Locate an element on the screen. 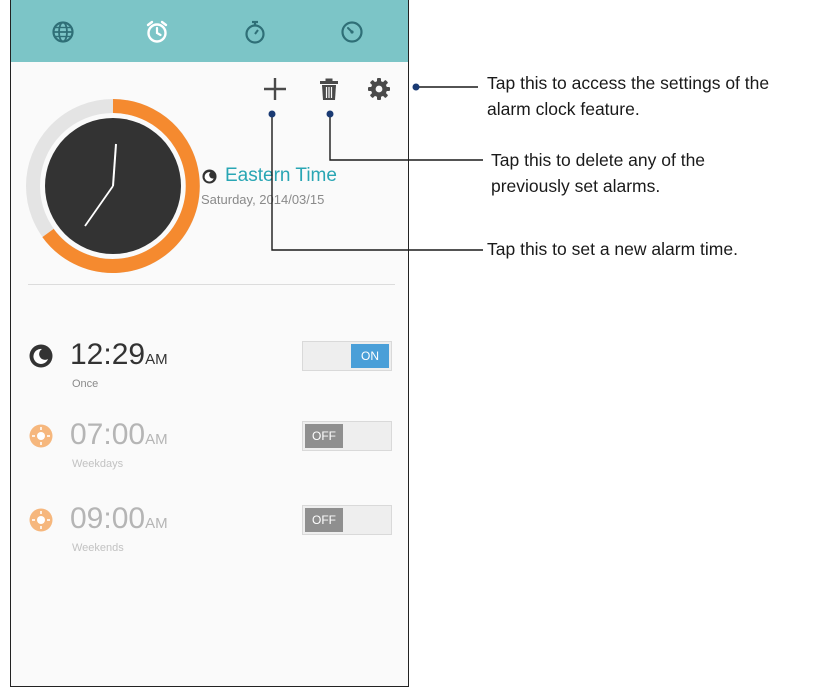 This screenshot has height=688, width=815. divider is located at coordinates (211, 284).